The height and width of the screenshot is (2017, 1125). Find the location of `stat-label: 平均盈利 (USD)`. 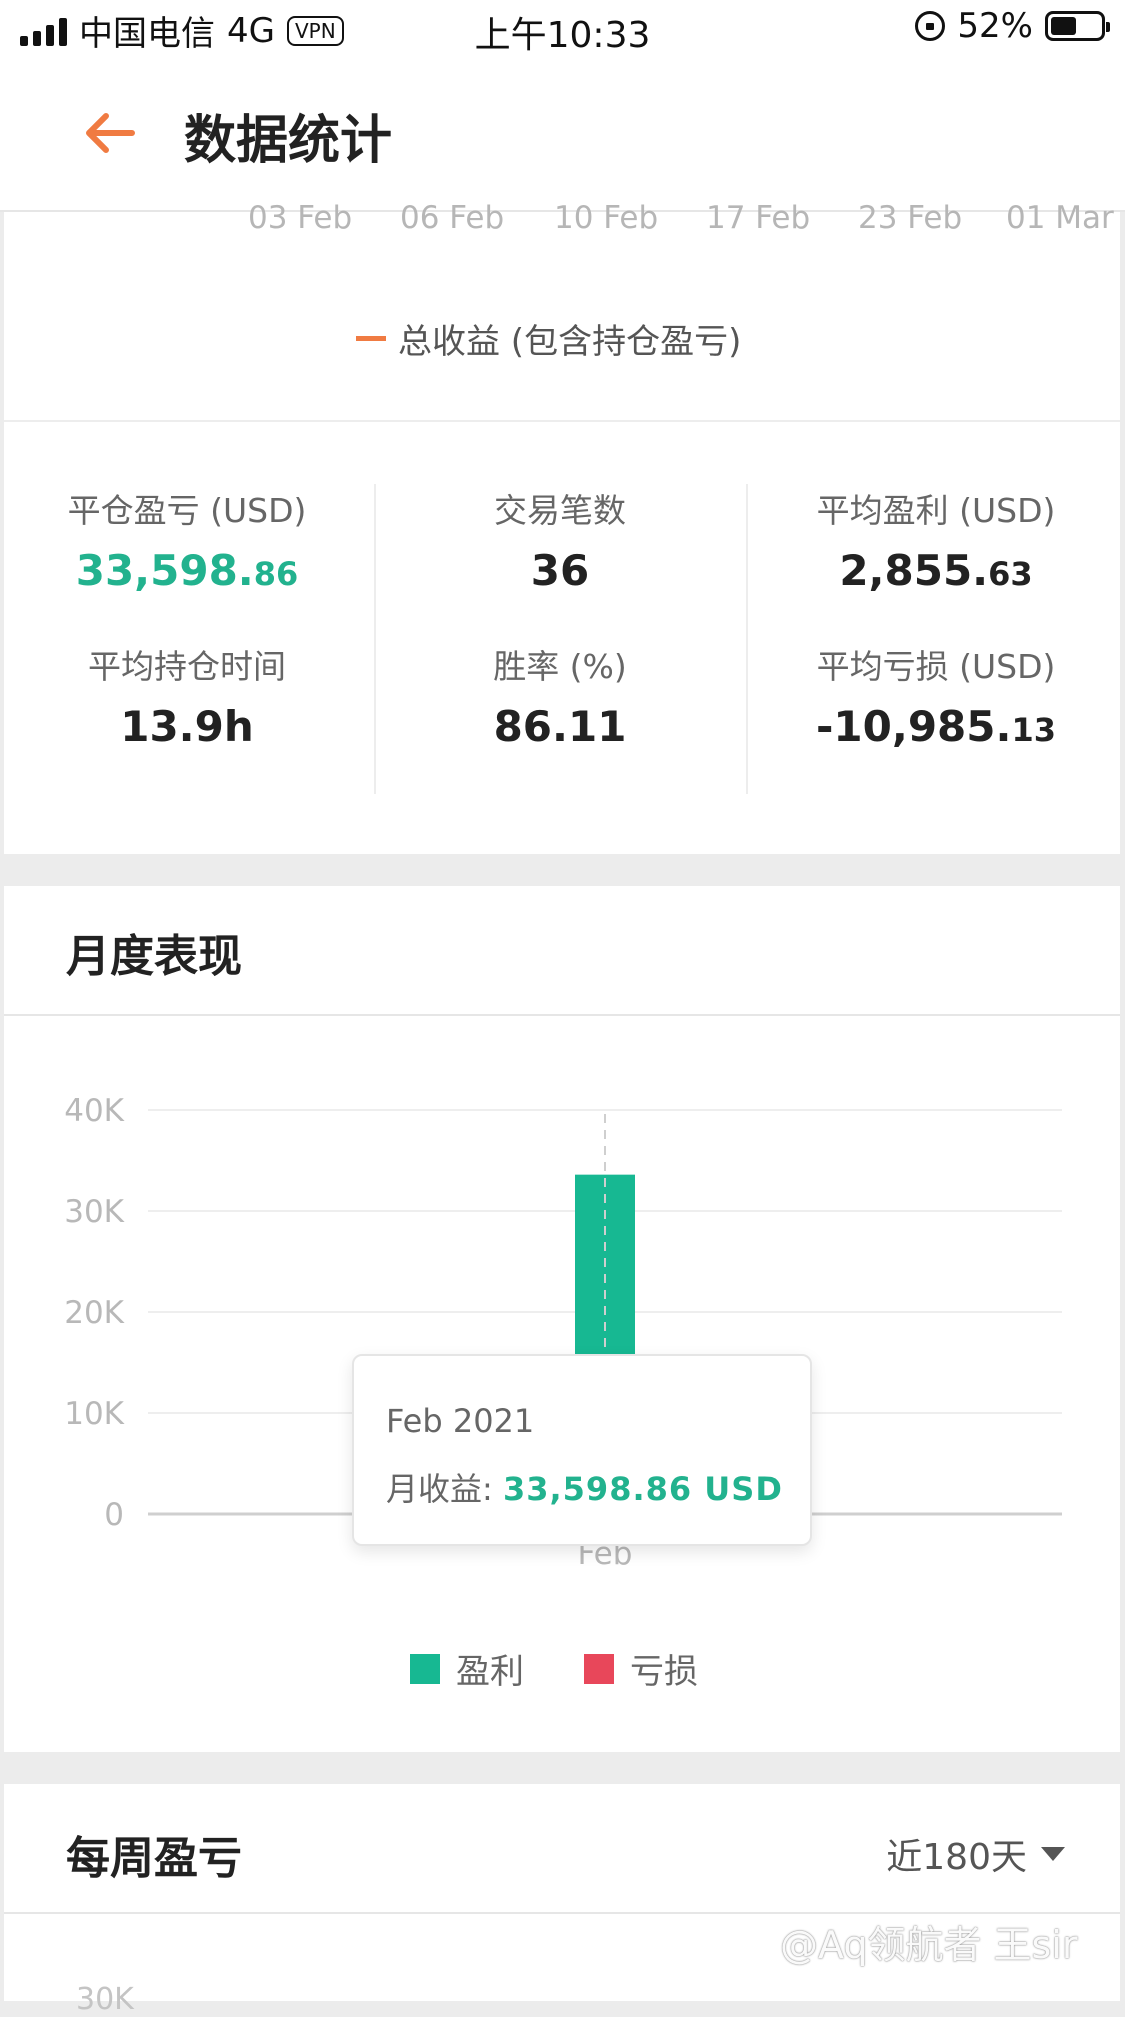

stat-label: 平均盈利 (USD) is located at coordinates (936, 510).